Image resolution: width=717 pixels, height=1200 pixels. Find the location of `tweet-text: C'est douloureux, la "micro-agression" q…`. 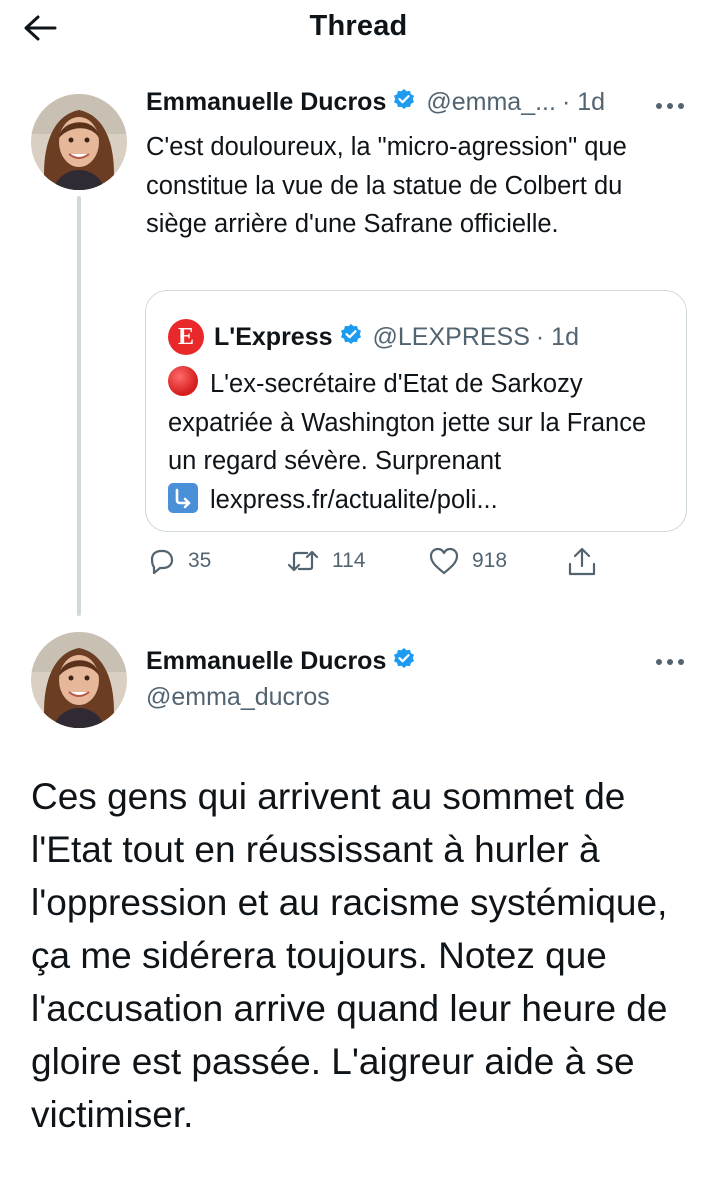

tweet-text: C'est douloureux, la "micro-agression" q… is located at coordinates (386, 185).